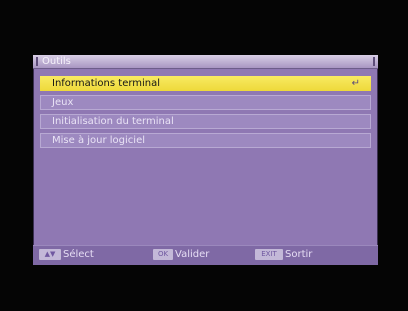  Describe the element at coordinates (192, 254) in the screenshot. I see `hint-valider-label: Valider` at that location.